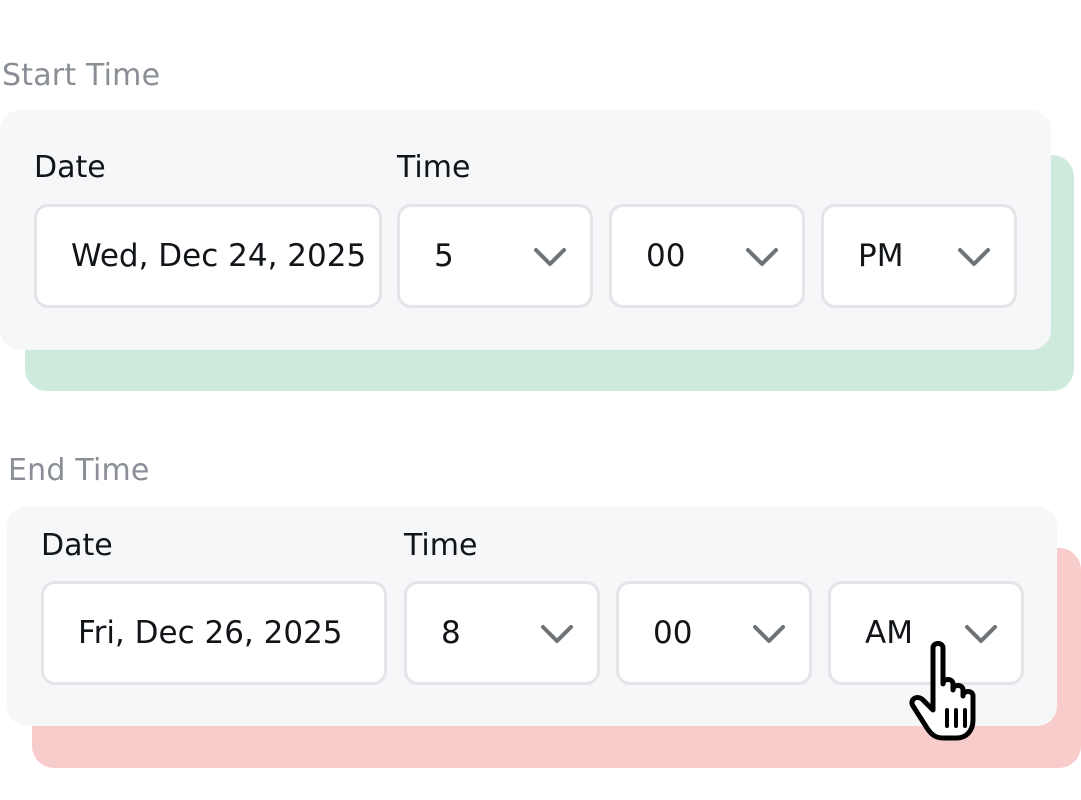 The width and height of the screenshot is (1081, 800). Describe the element at coordinates (77, 545) in the screenshot. I see `end-date-label: Date` at that location.